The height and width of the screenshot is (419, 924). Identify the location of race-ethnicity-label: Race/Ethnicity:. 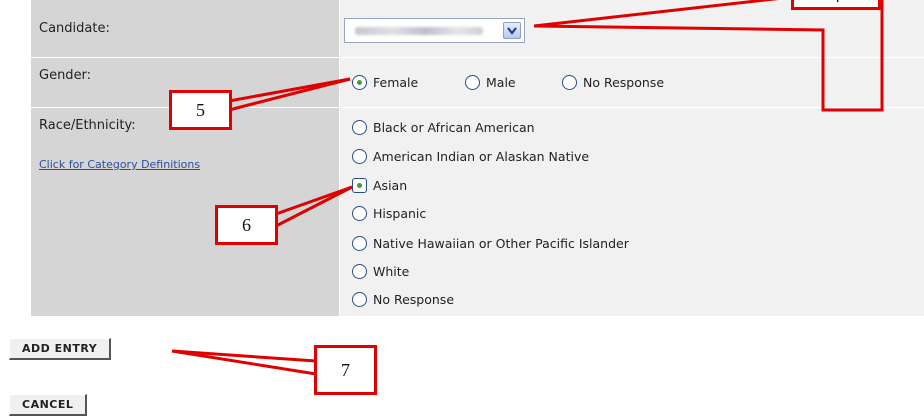
(87, 125).